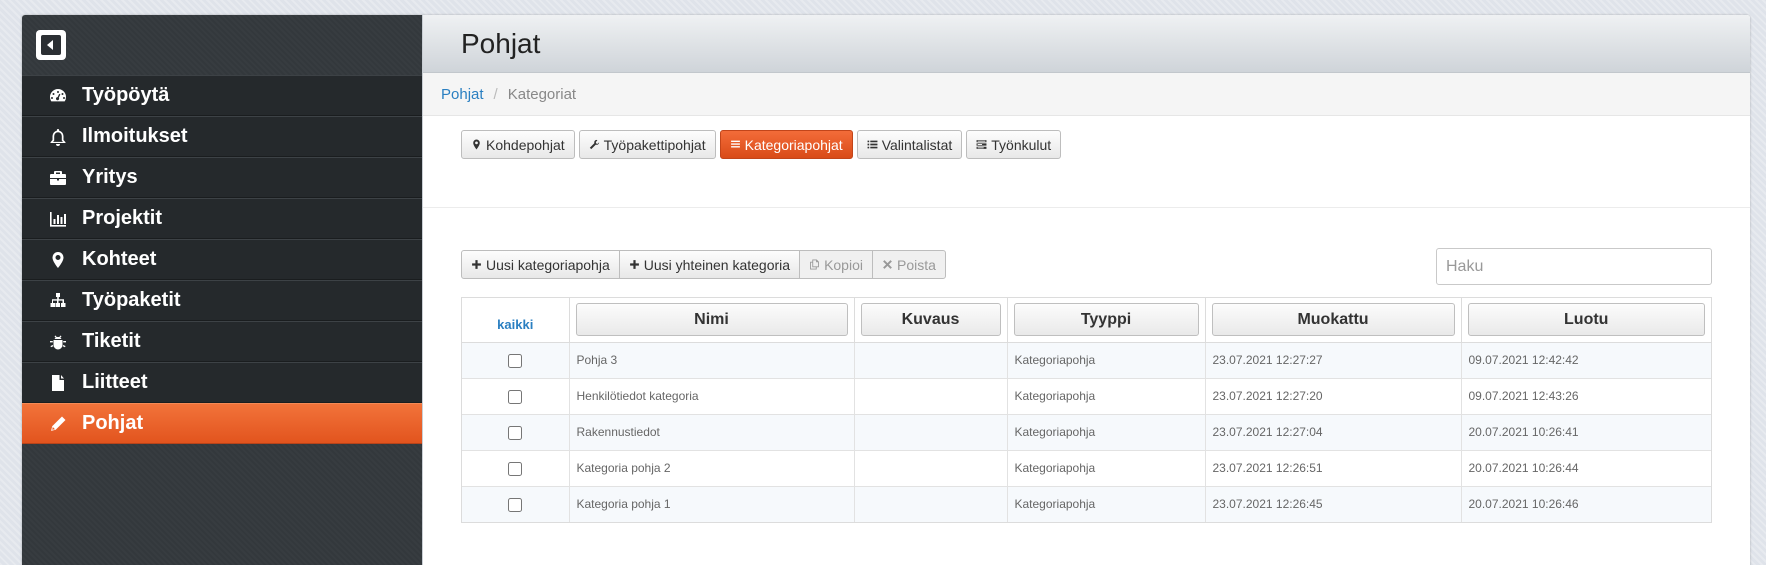 This screenshot has width=1766, height=565. I want to click on copy-button: Kopioi, so click(836, 264).